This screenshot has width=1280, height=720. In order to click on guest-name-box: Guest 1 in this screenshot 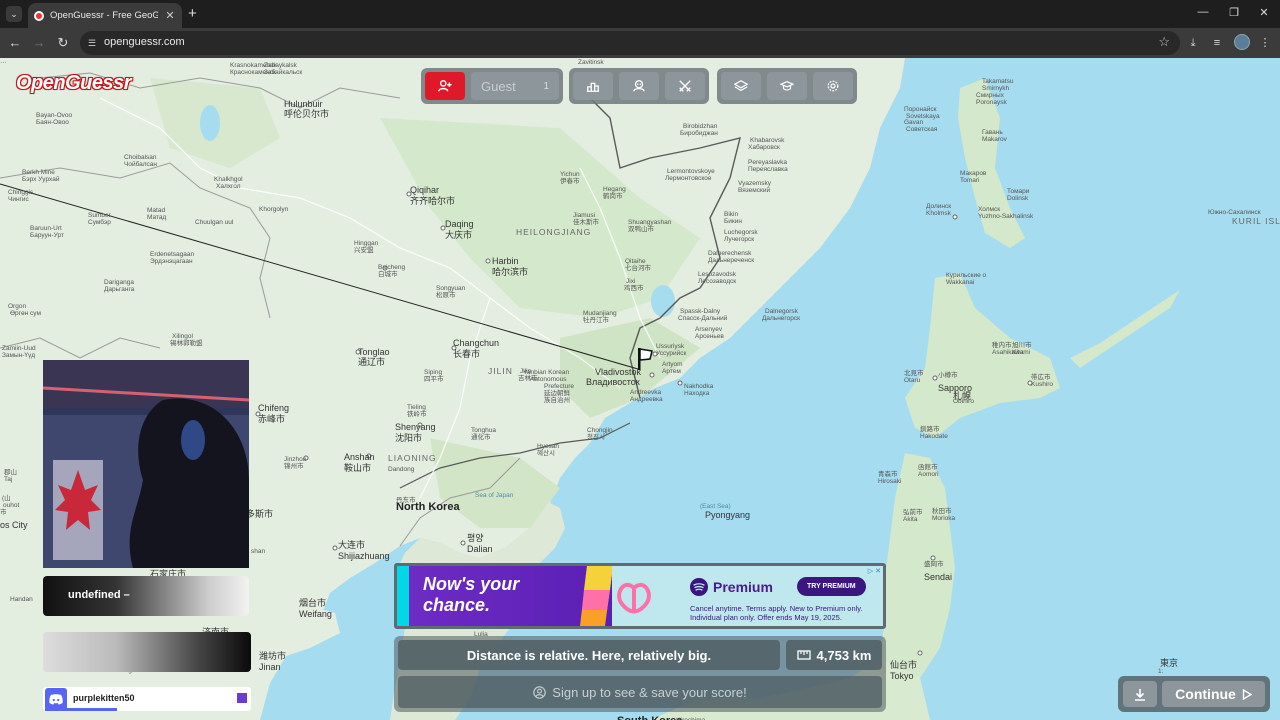, I will do `click(515, 86)`.